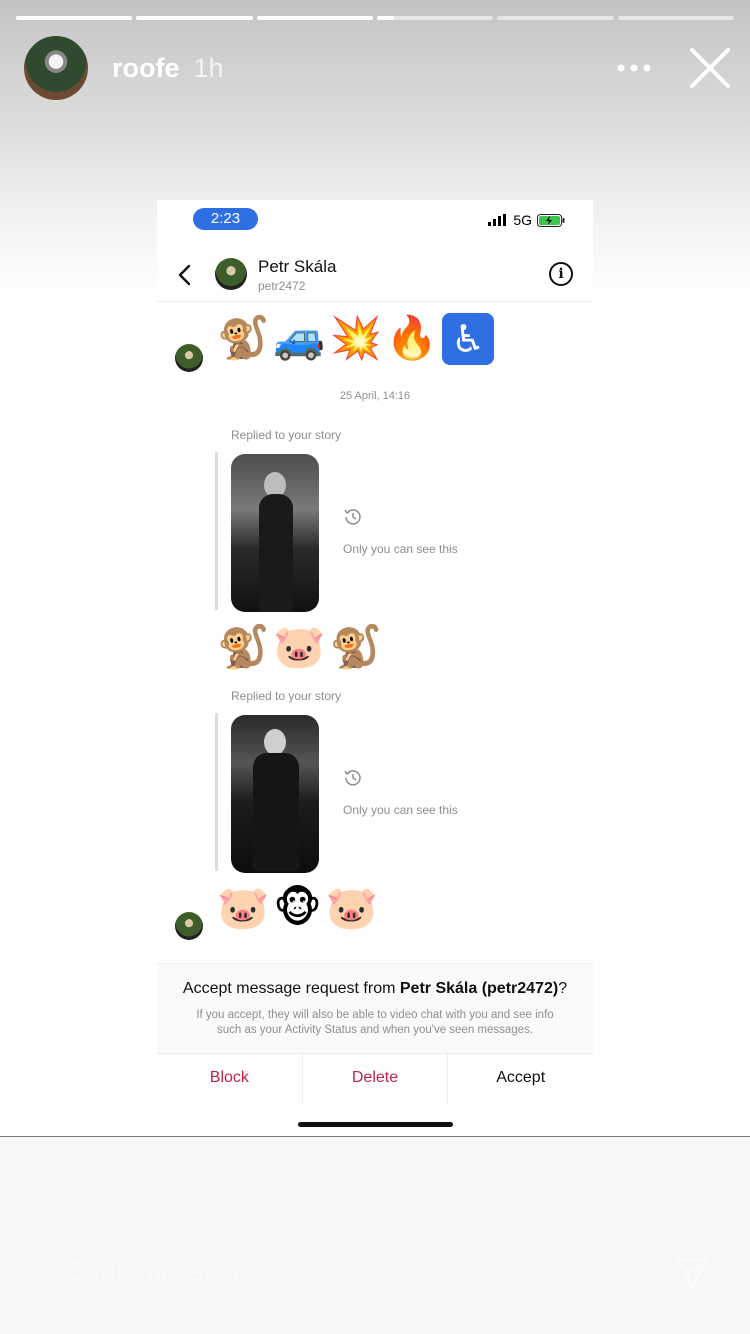  I want to click on network-label: 5G, so click(522, 220).